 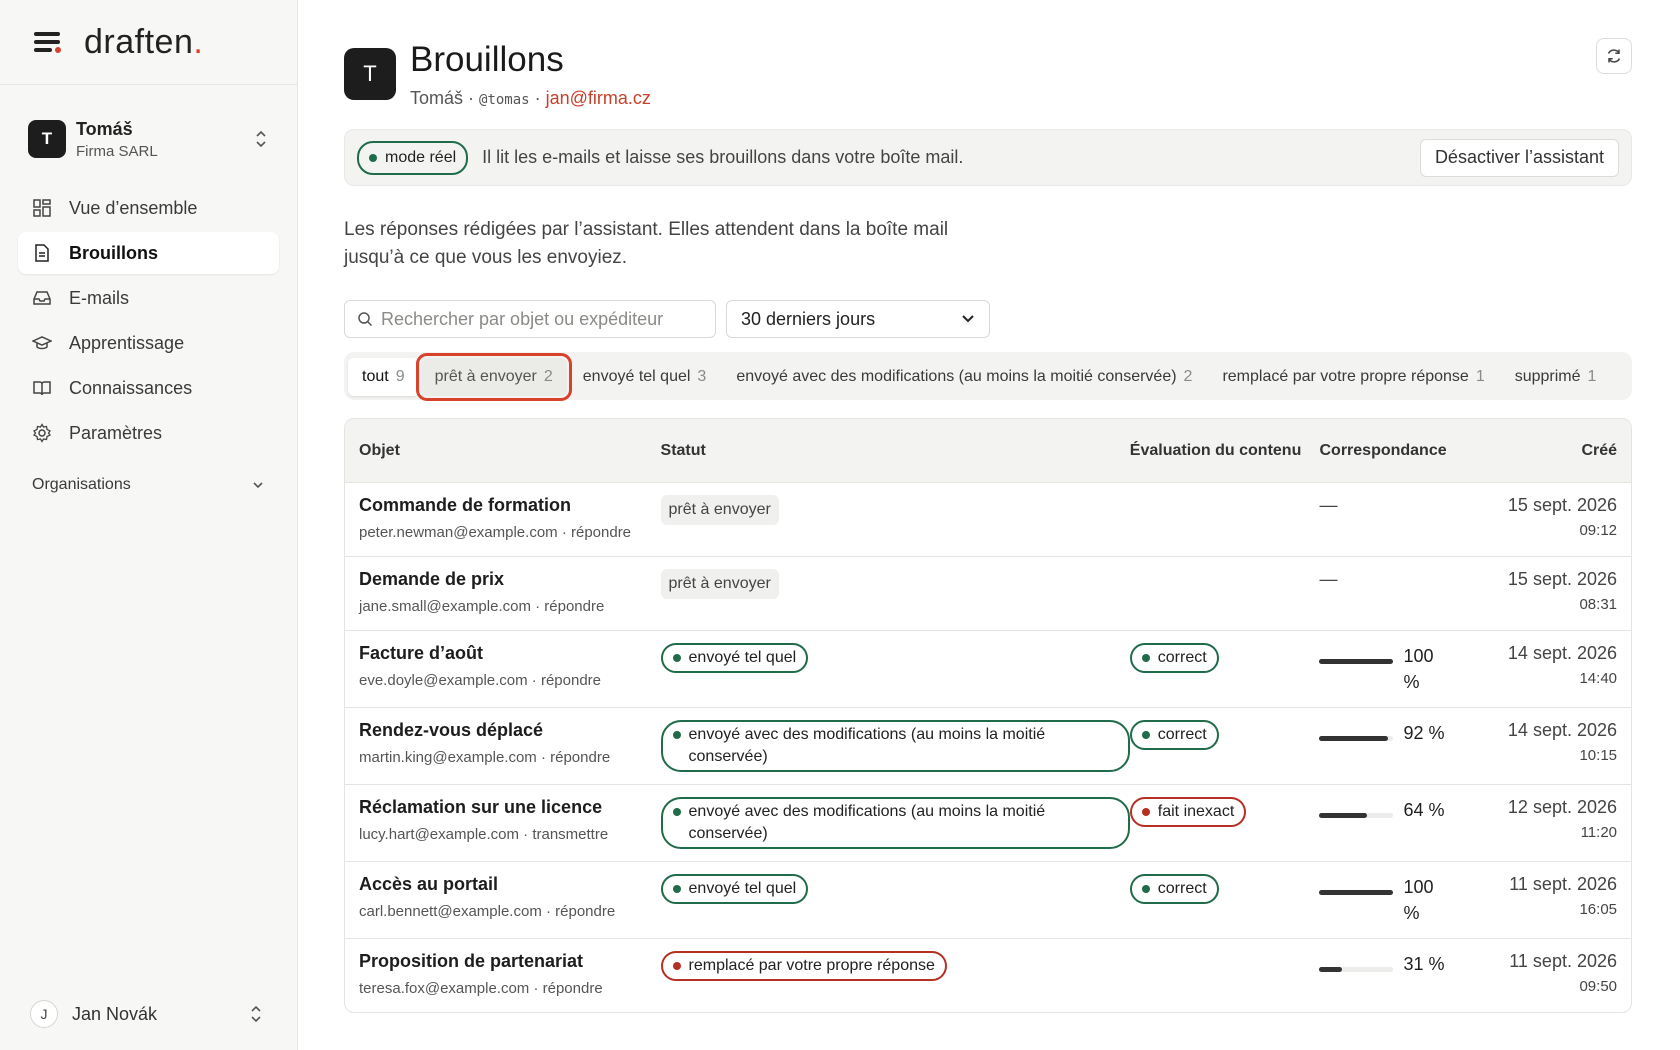 What do you see at coordinates (146, 1014) in the screenshot?
I see `user-menu: J Jan Novák` at bounding box center [146, 1014].